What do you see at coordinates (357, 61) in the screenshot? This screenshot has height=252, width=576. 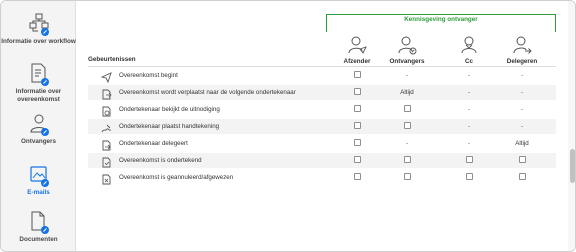 I see `column-label: Afzender` at bounding box center [357, 61].